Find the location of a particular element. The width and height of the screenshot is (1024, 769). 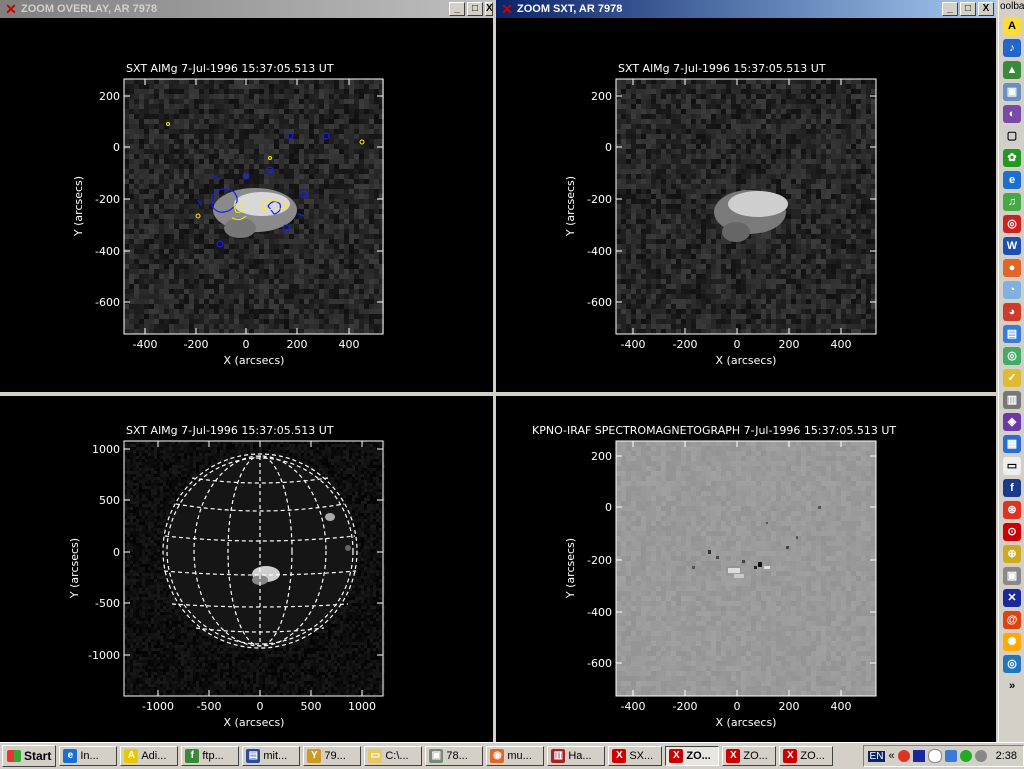

x-tick-label: -1000 is located at coordinates (158, 706).